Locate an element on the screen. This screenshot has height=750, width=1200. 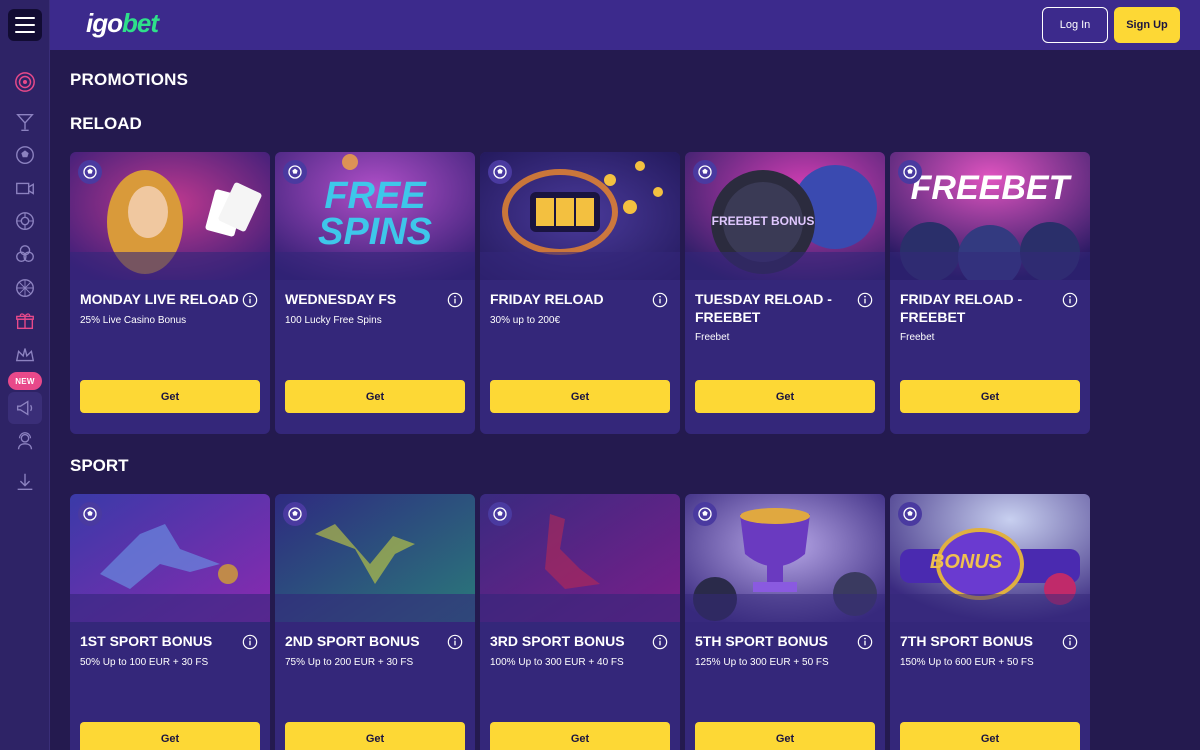
target-icon is located at coordinates (25, 82).